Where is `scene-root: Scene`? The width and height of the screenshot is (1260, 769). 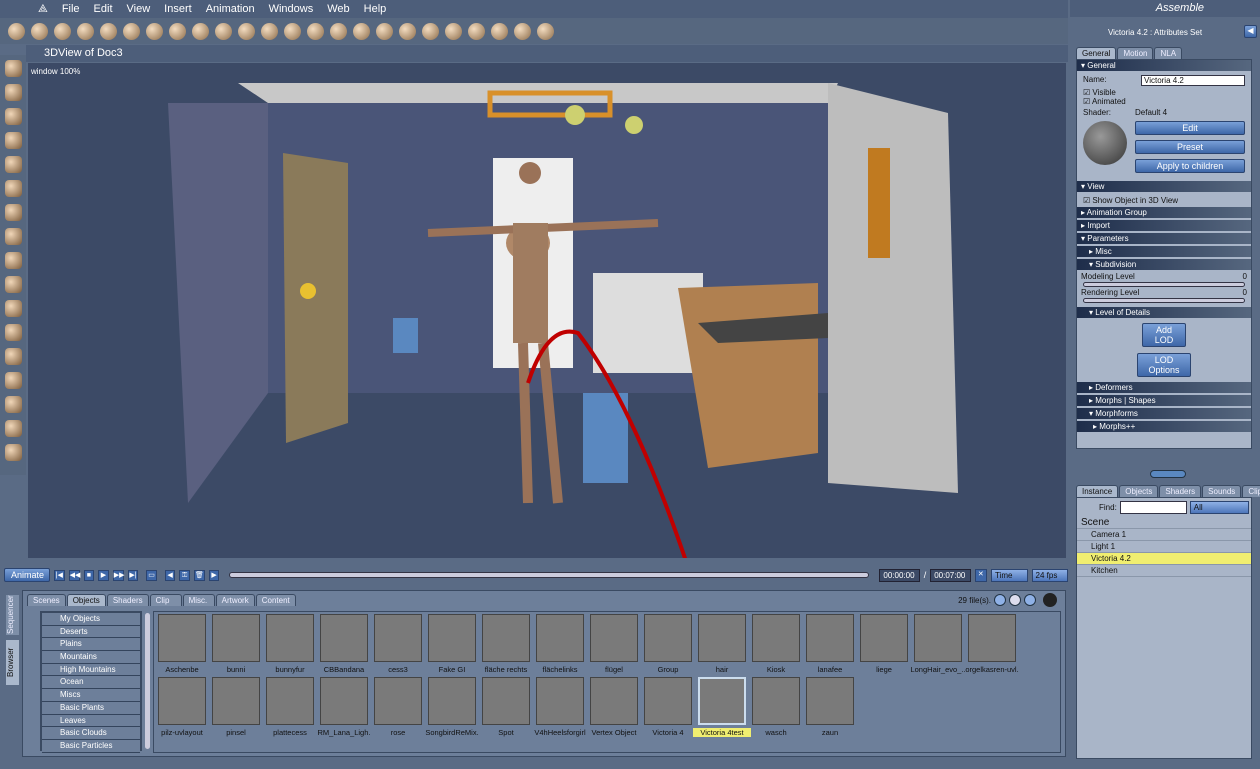
scene-root: Scene is located at coordinates (1164, 523).